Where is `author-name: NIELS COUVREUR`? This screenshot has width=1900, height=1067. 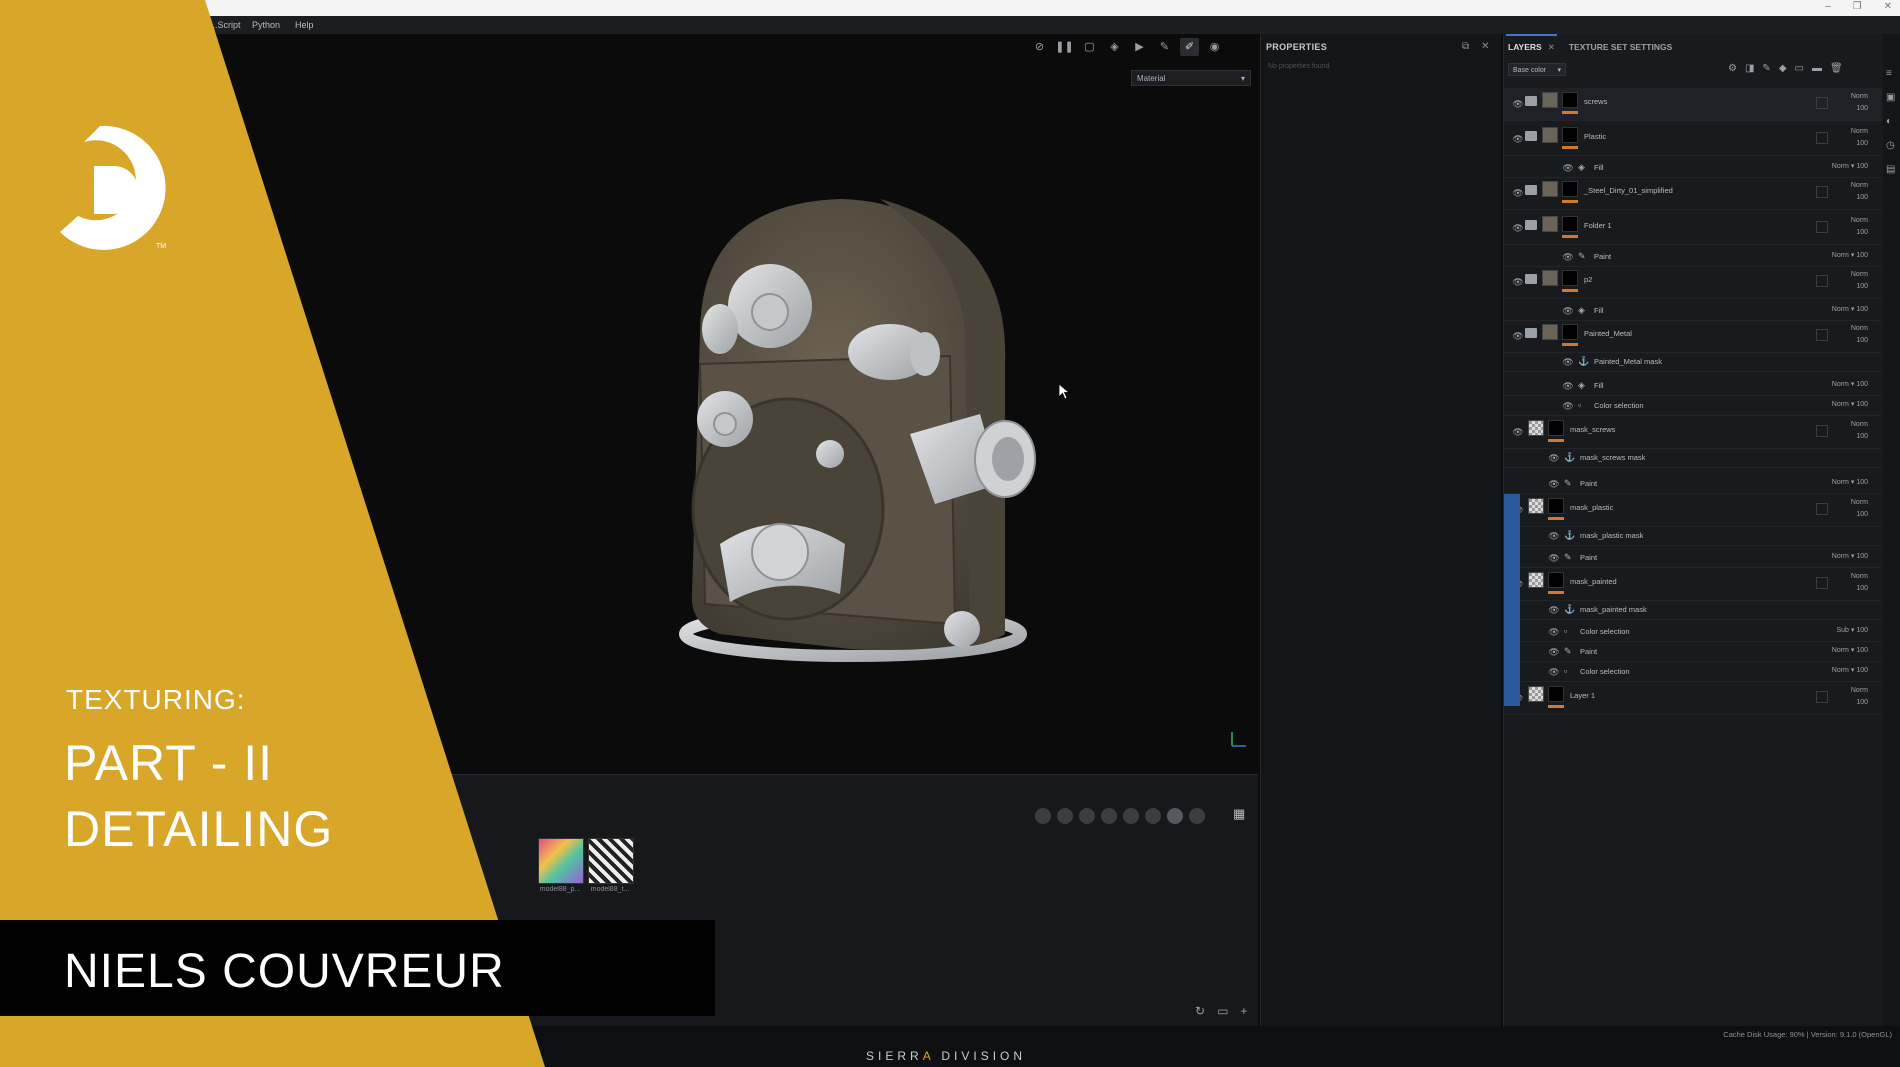 author-name: NIELS COUVREUR is located at coordinates (284, 971).